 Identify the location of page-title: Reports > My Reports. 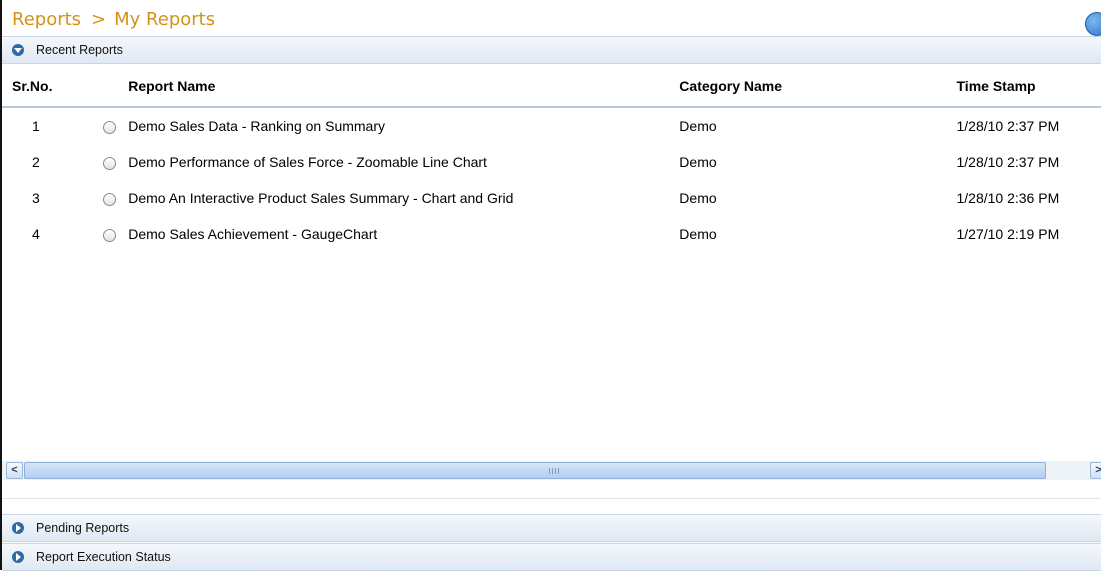
(113, 19).